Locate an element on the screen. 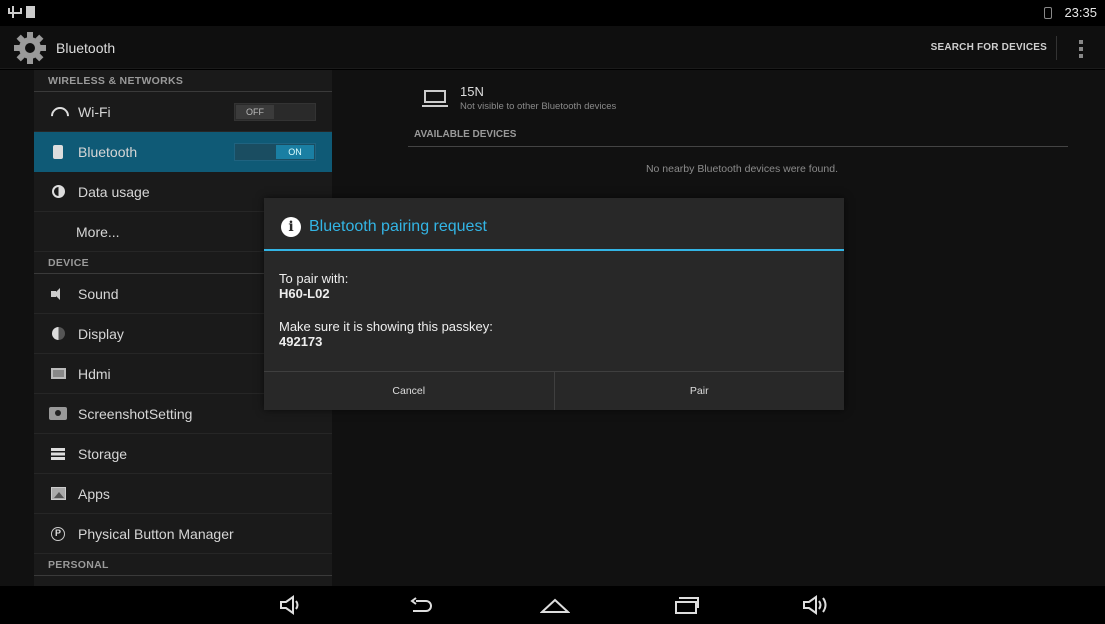 This screenshot has height=624, width=1105. storage-icon is located at coordinates (58, 453).